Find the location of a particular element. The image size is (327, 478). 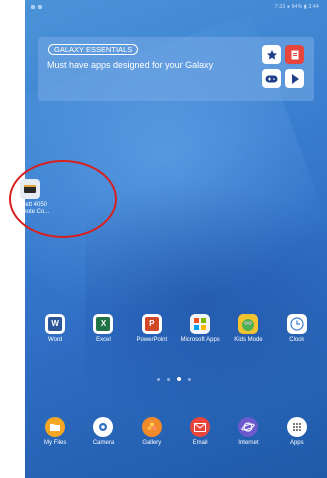

camera-icon is located at coordinates (103, 427).